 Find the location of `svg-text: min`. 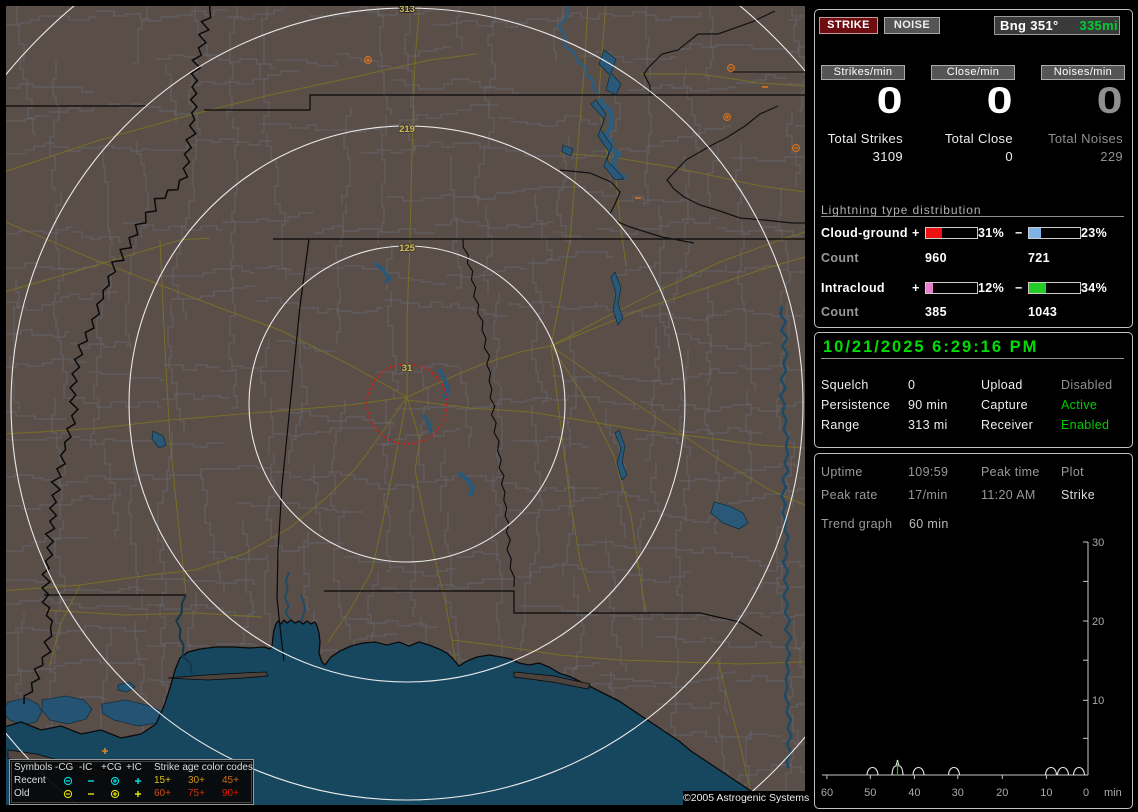

svg-text: min is located at coordinates (1113, 793).